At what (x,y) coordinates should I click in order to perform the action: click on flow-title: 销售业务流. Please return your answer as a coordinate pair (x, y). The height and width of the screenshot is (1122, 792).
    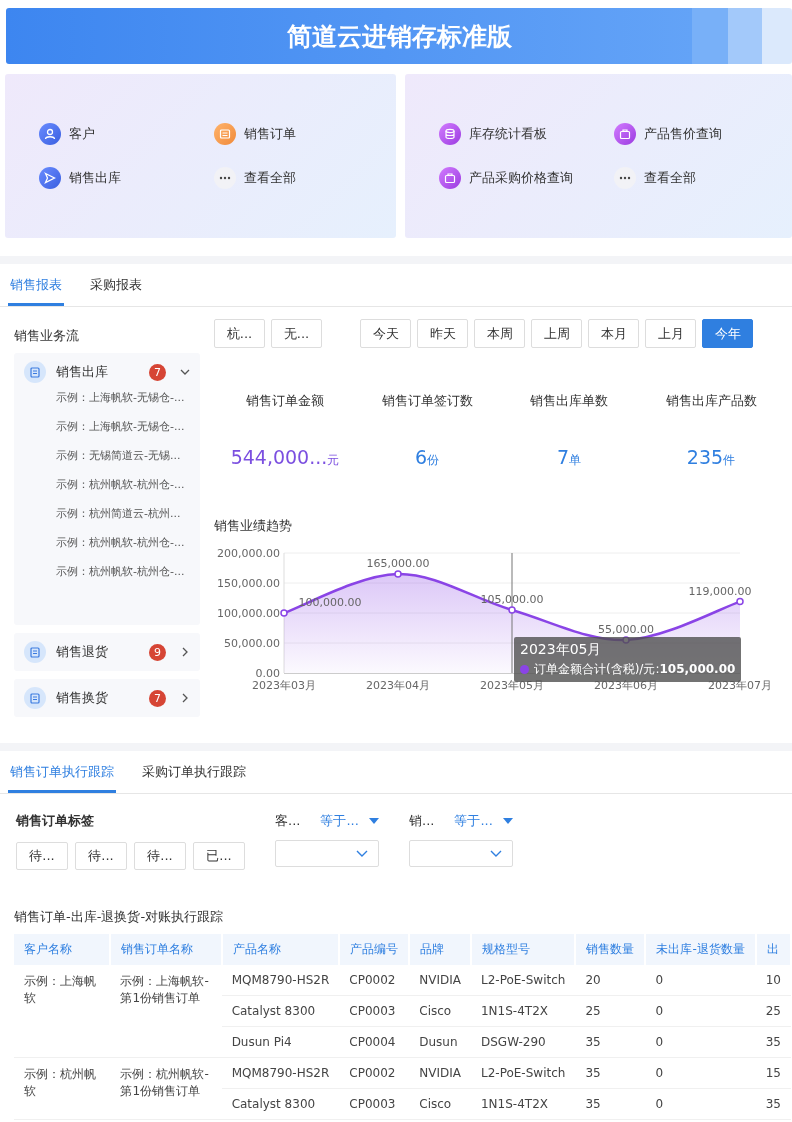
    Looking at the image, I should click on (47, 336).